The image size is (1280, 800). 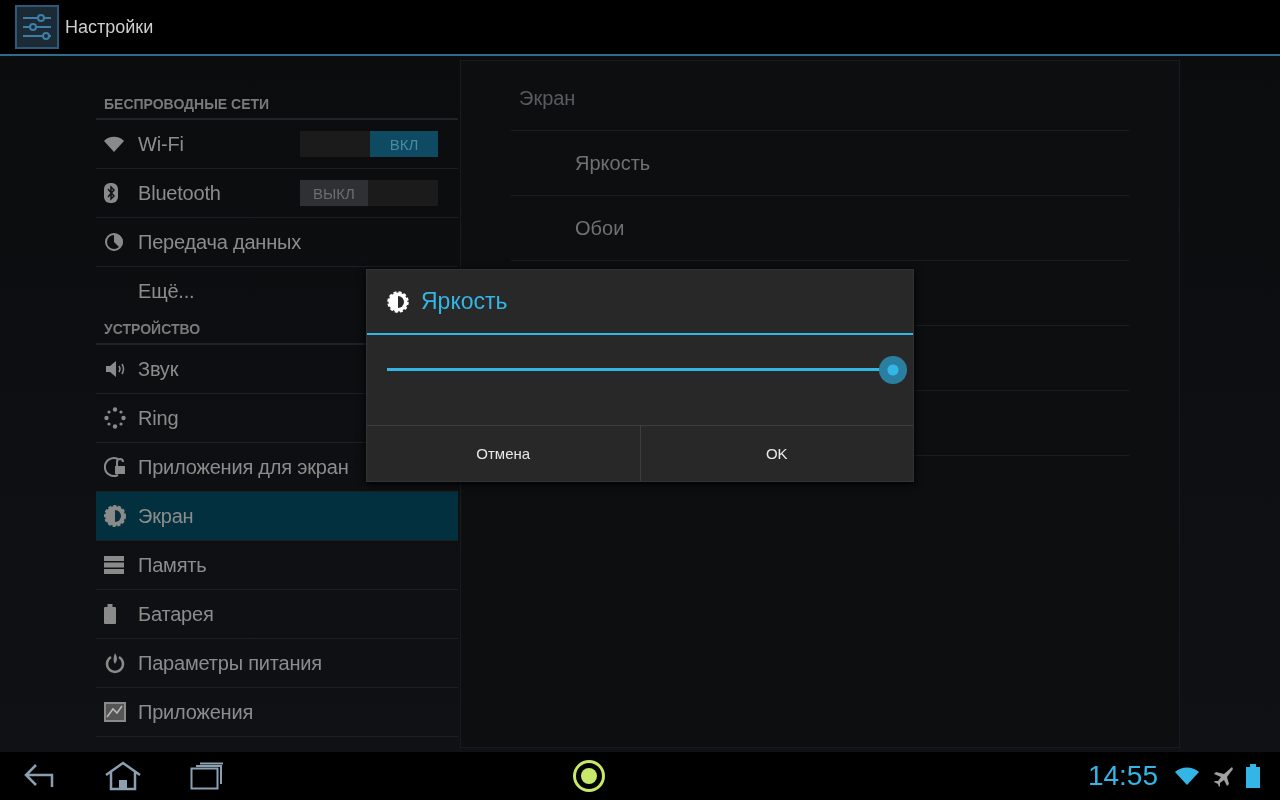 What do you see at coordinates (114, 565) in the screenshot?
I see `storage-icon` at bounding box center [114, 565].